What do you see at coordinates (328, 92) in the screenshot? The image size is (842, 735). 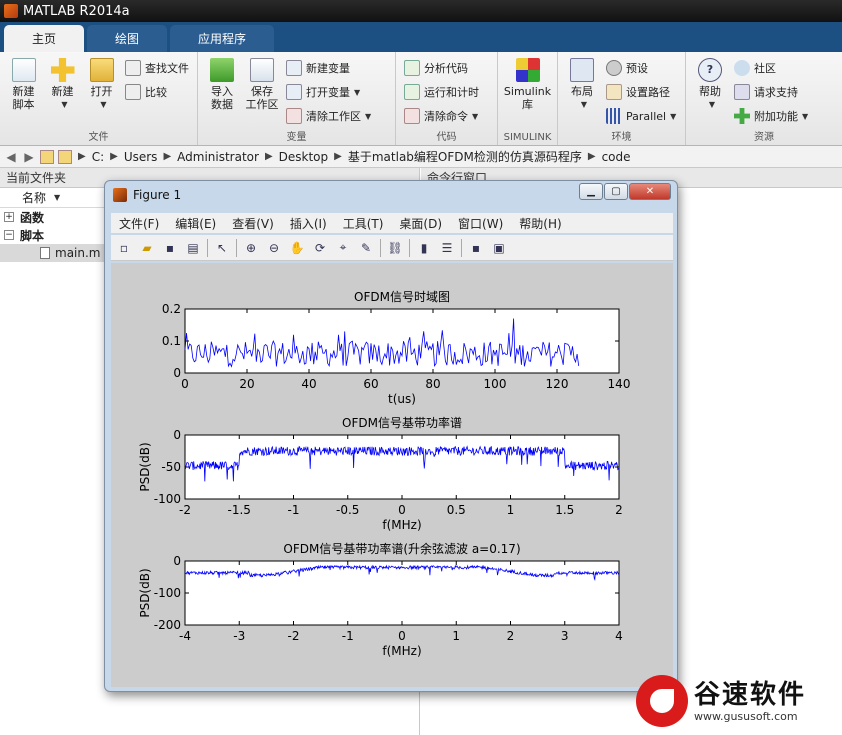 I see `open-variable-button: 打开变量 ▼` at bounding box center [328, 92].